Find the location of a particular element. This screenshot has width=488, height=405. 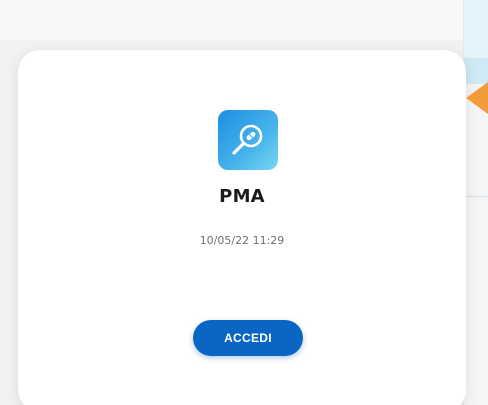

accedi-button: ACCEDI is located at coordinates (248, 338).